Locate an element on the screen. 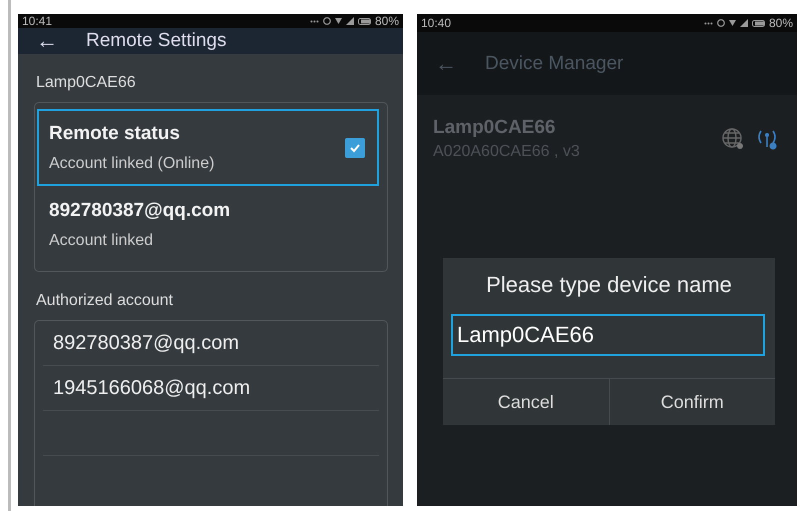 This screenshot has width=802, height=511. dialog-button: Cancel is located at coordinates (525, 402).